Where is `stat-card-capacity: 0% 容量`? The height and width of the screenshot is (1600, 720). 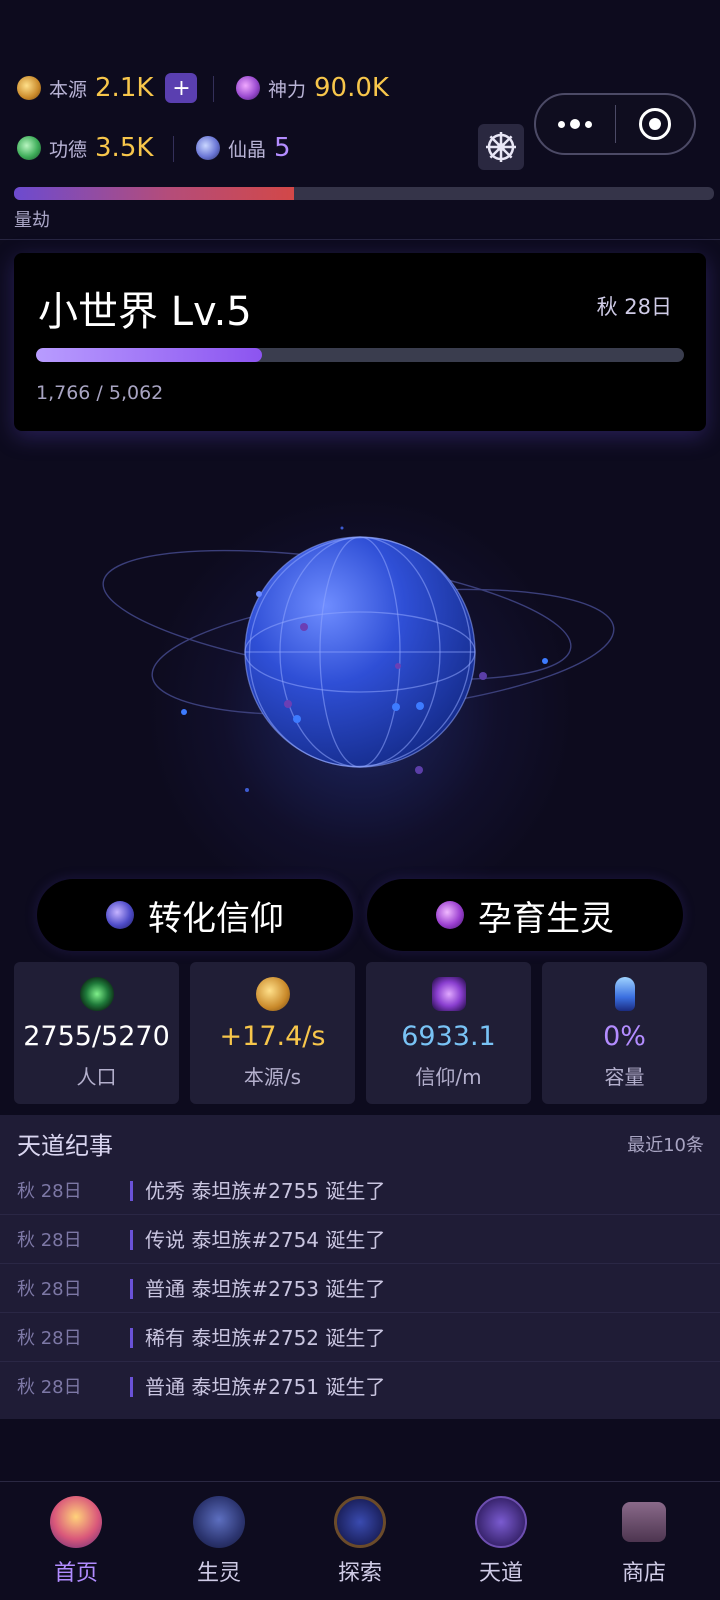 stat-card-capacity: 0% 容量 is located at coordinates (624, 1033).